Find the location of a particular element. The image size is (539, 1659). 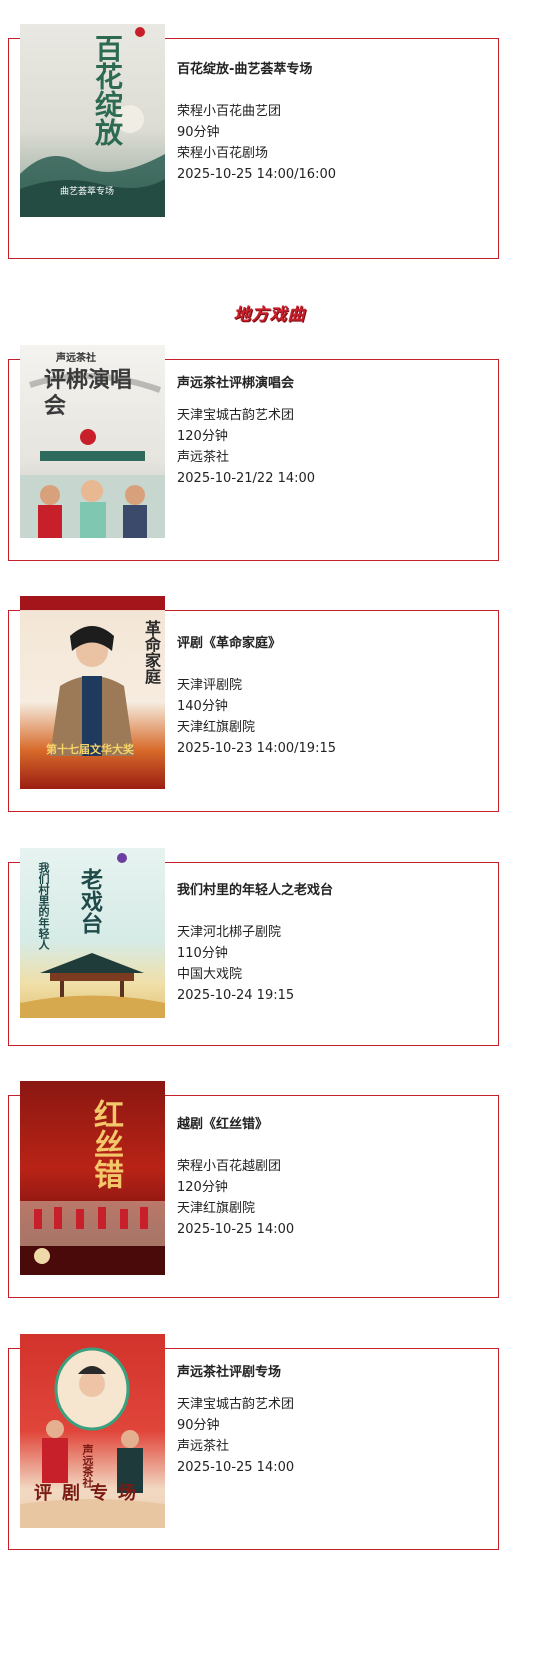

event-time: 2025-10-24 19:15 is located at coordinates (236, 995).